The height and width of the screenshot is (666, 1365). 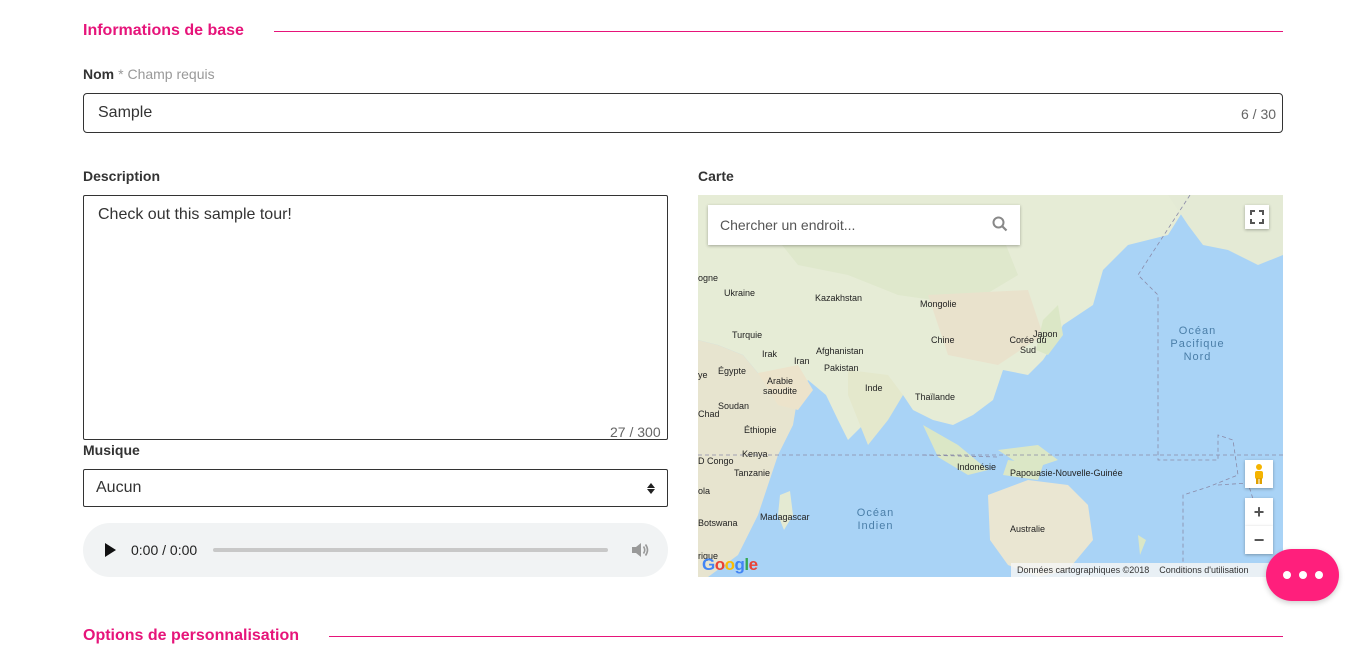 What do you see at coordinates (703, 375) in the screenshot?
I see `map-place-label: ye` at bounding box center [703, 375].